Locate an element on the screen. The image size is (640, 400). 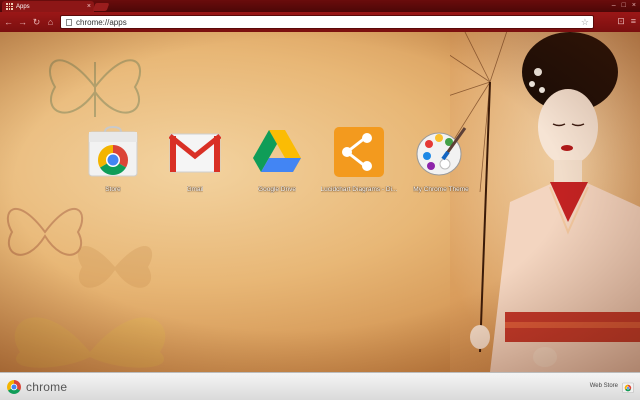
web-store-link: Web Store is located at coordinates (604, 386).